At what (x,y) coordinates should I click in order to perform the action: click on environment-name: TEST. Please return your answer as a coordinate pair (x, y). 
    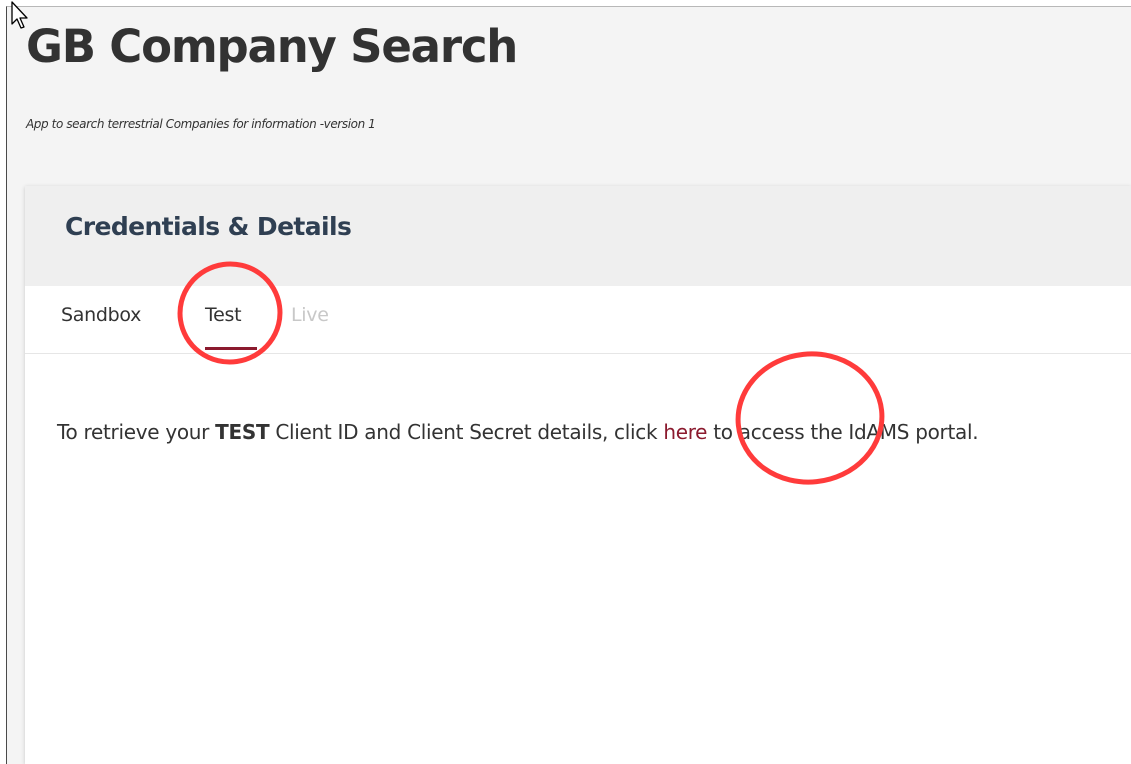
    Looking at the image, I should click on (242, 432).